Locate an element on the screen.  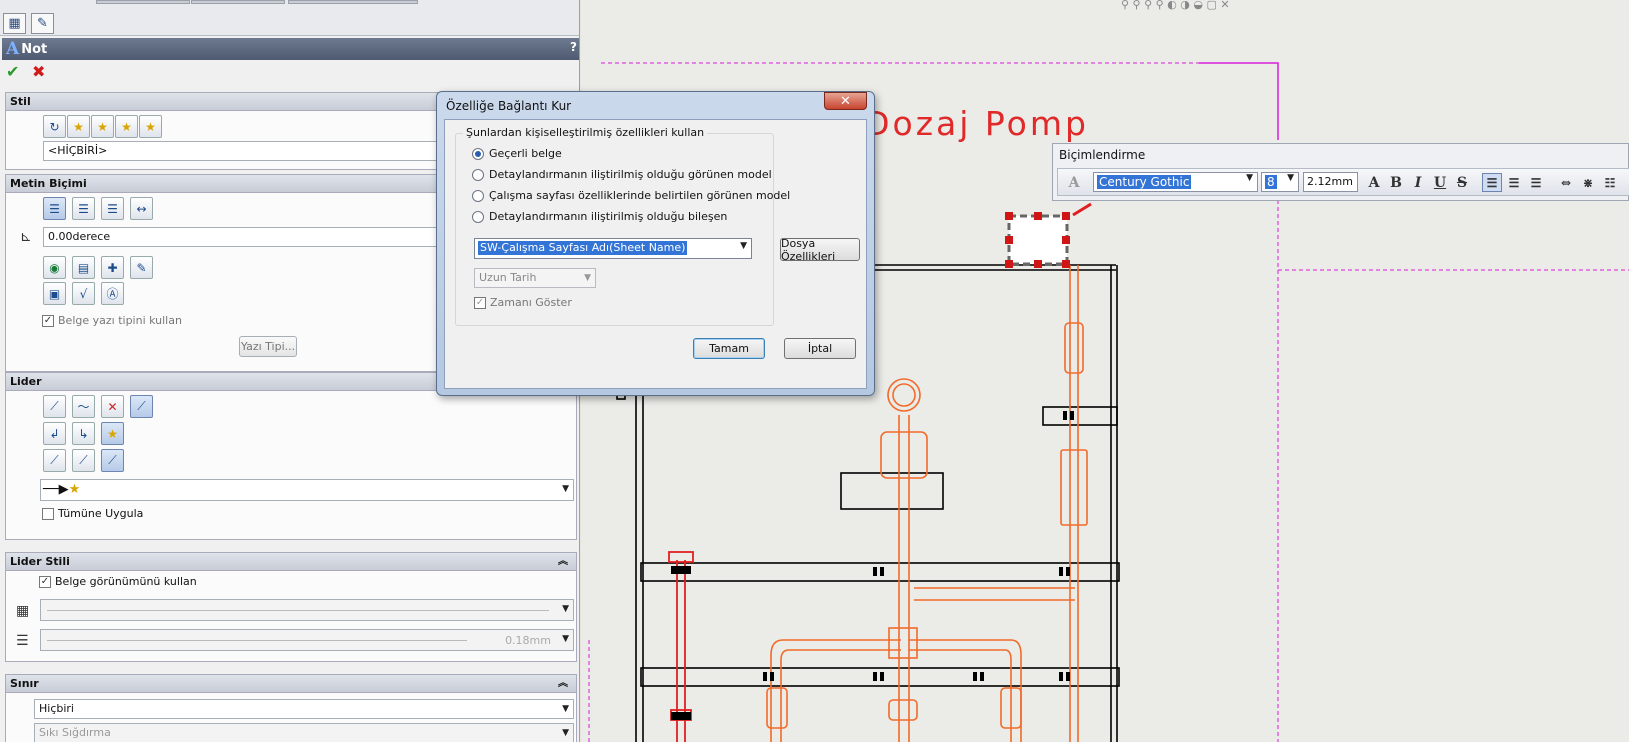
strikethrough-button: S is located at coordinates (1462, 182).